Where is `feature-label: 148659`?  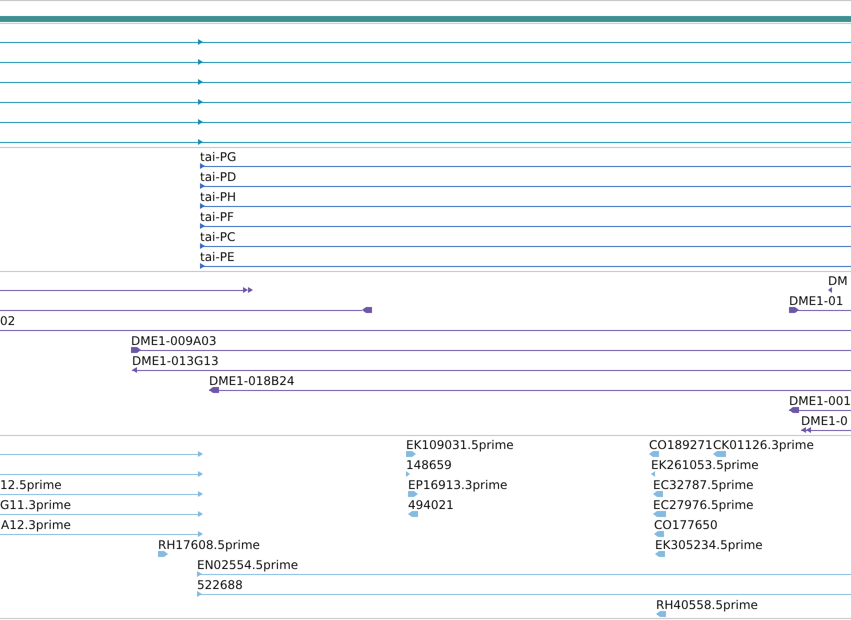
feature-label: 148659 is located at coordinates (429, 465).